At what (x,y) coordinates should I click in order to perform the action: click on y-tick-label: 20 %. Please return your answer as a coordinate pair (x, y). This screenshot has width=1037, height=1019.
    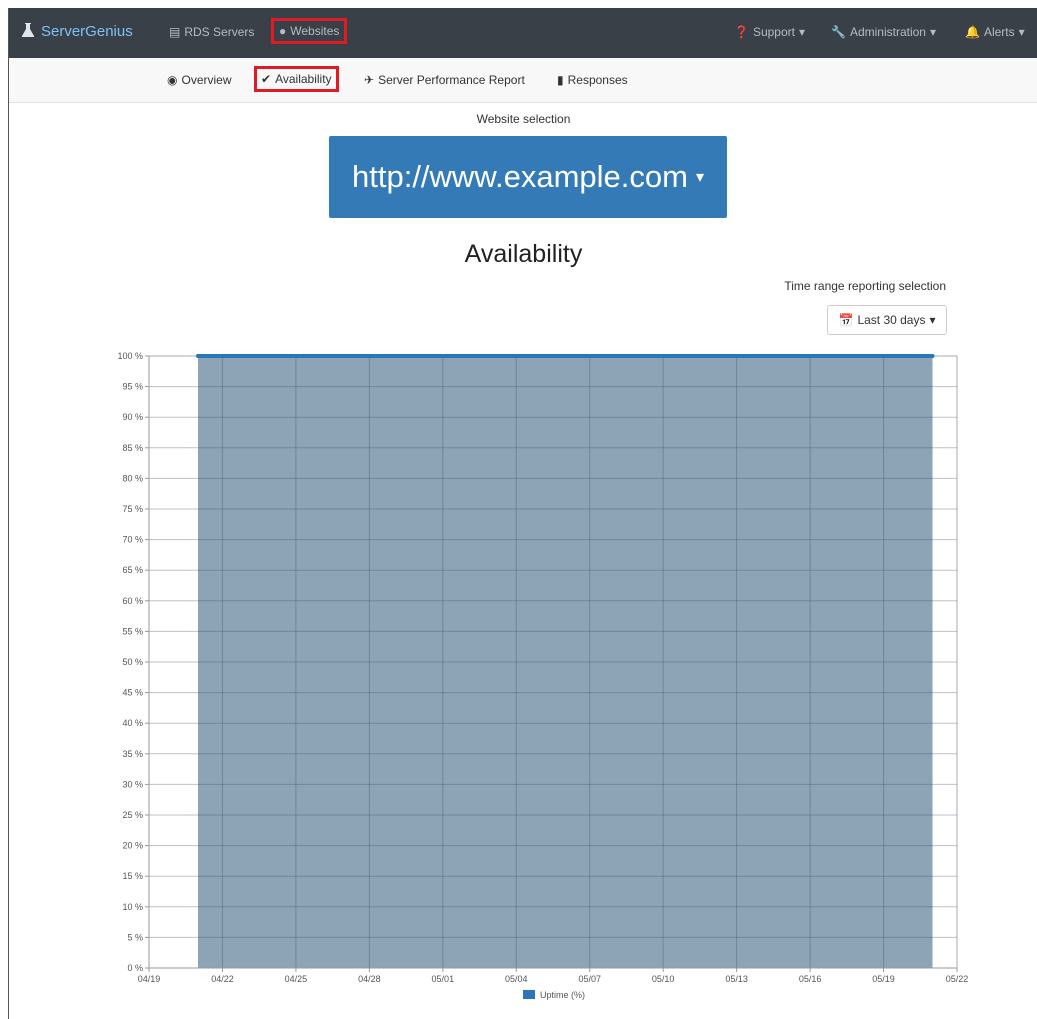
    Looking at the image, I should click on (132, 846).